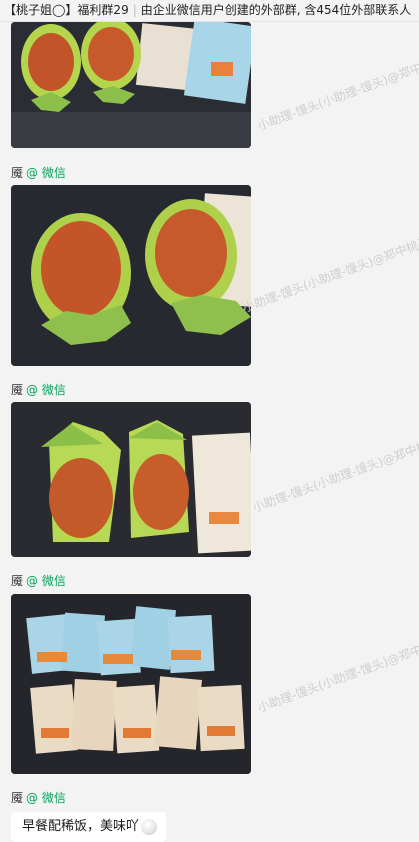 The width and height of the screenshot is (419, 842). I want to click on sender-line-4: 魇 @ 微信, so click(38, 580).